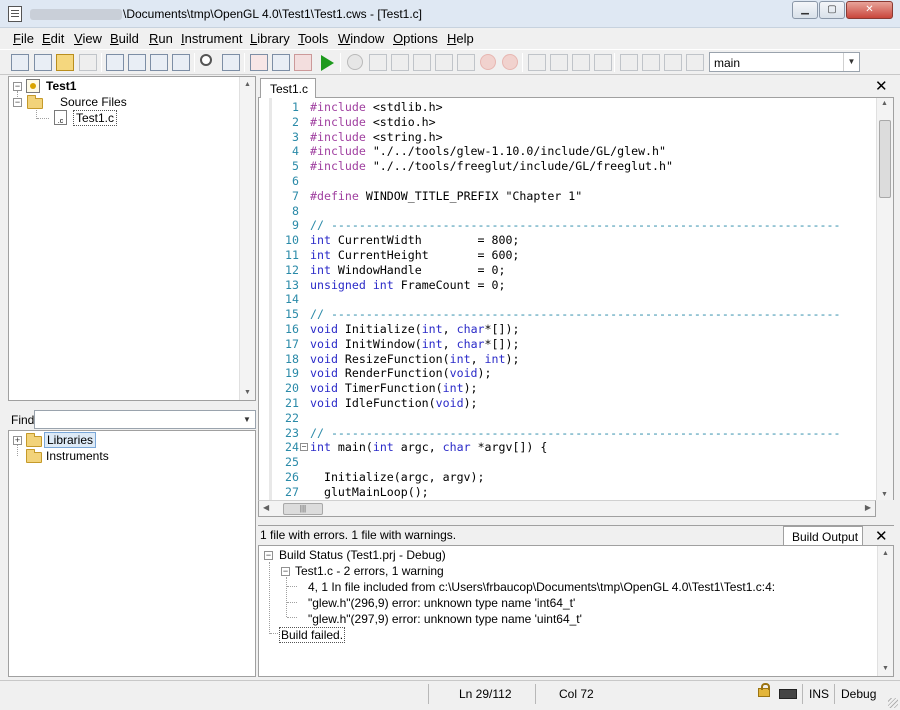  What do you see at coordinates (124, 86) in the screenshot?
I see `tree-item-project: − Test1` at bounding box center [124, 86].